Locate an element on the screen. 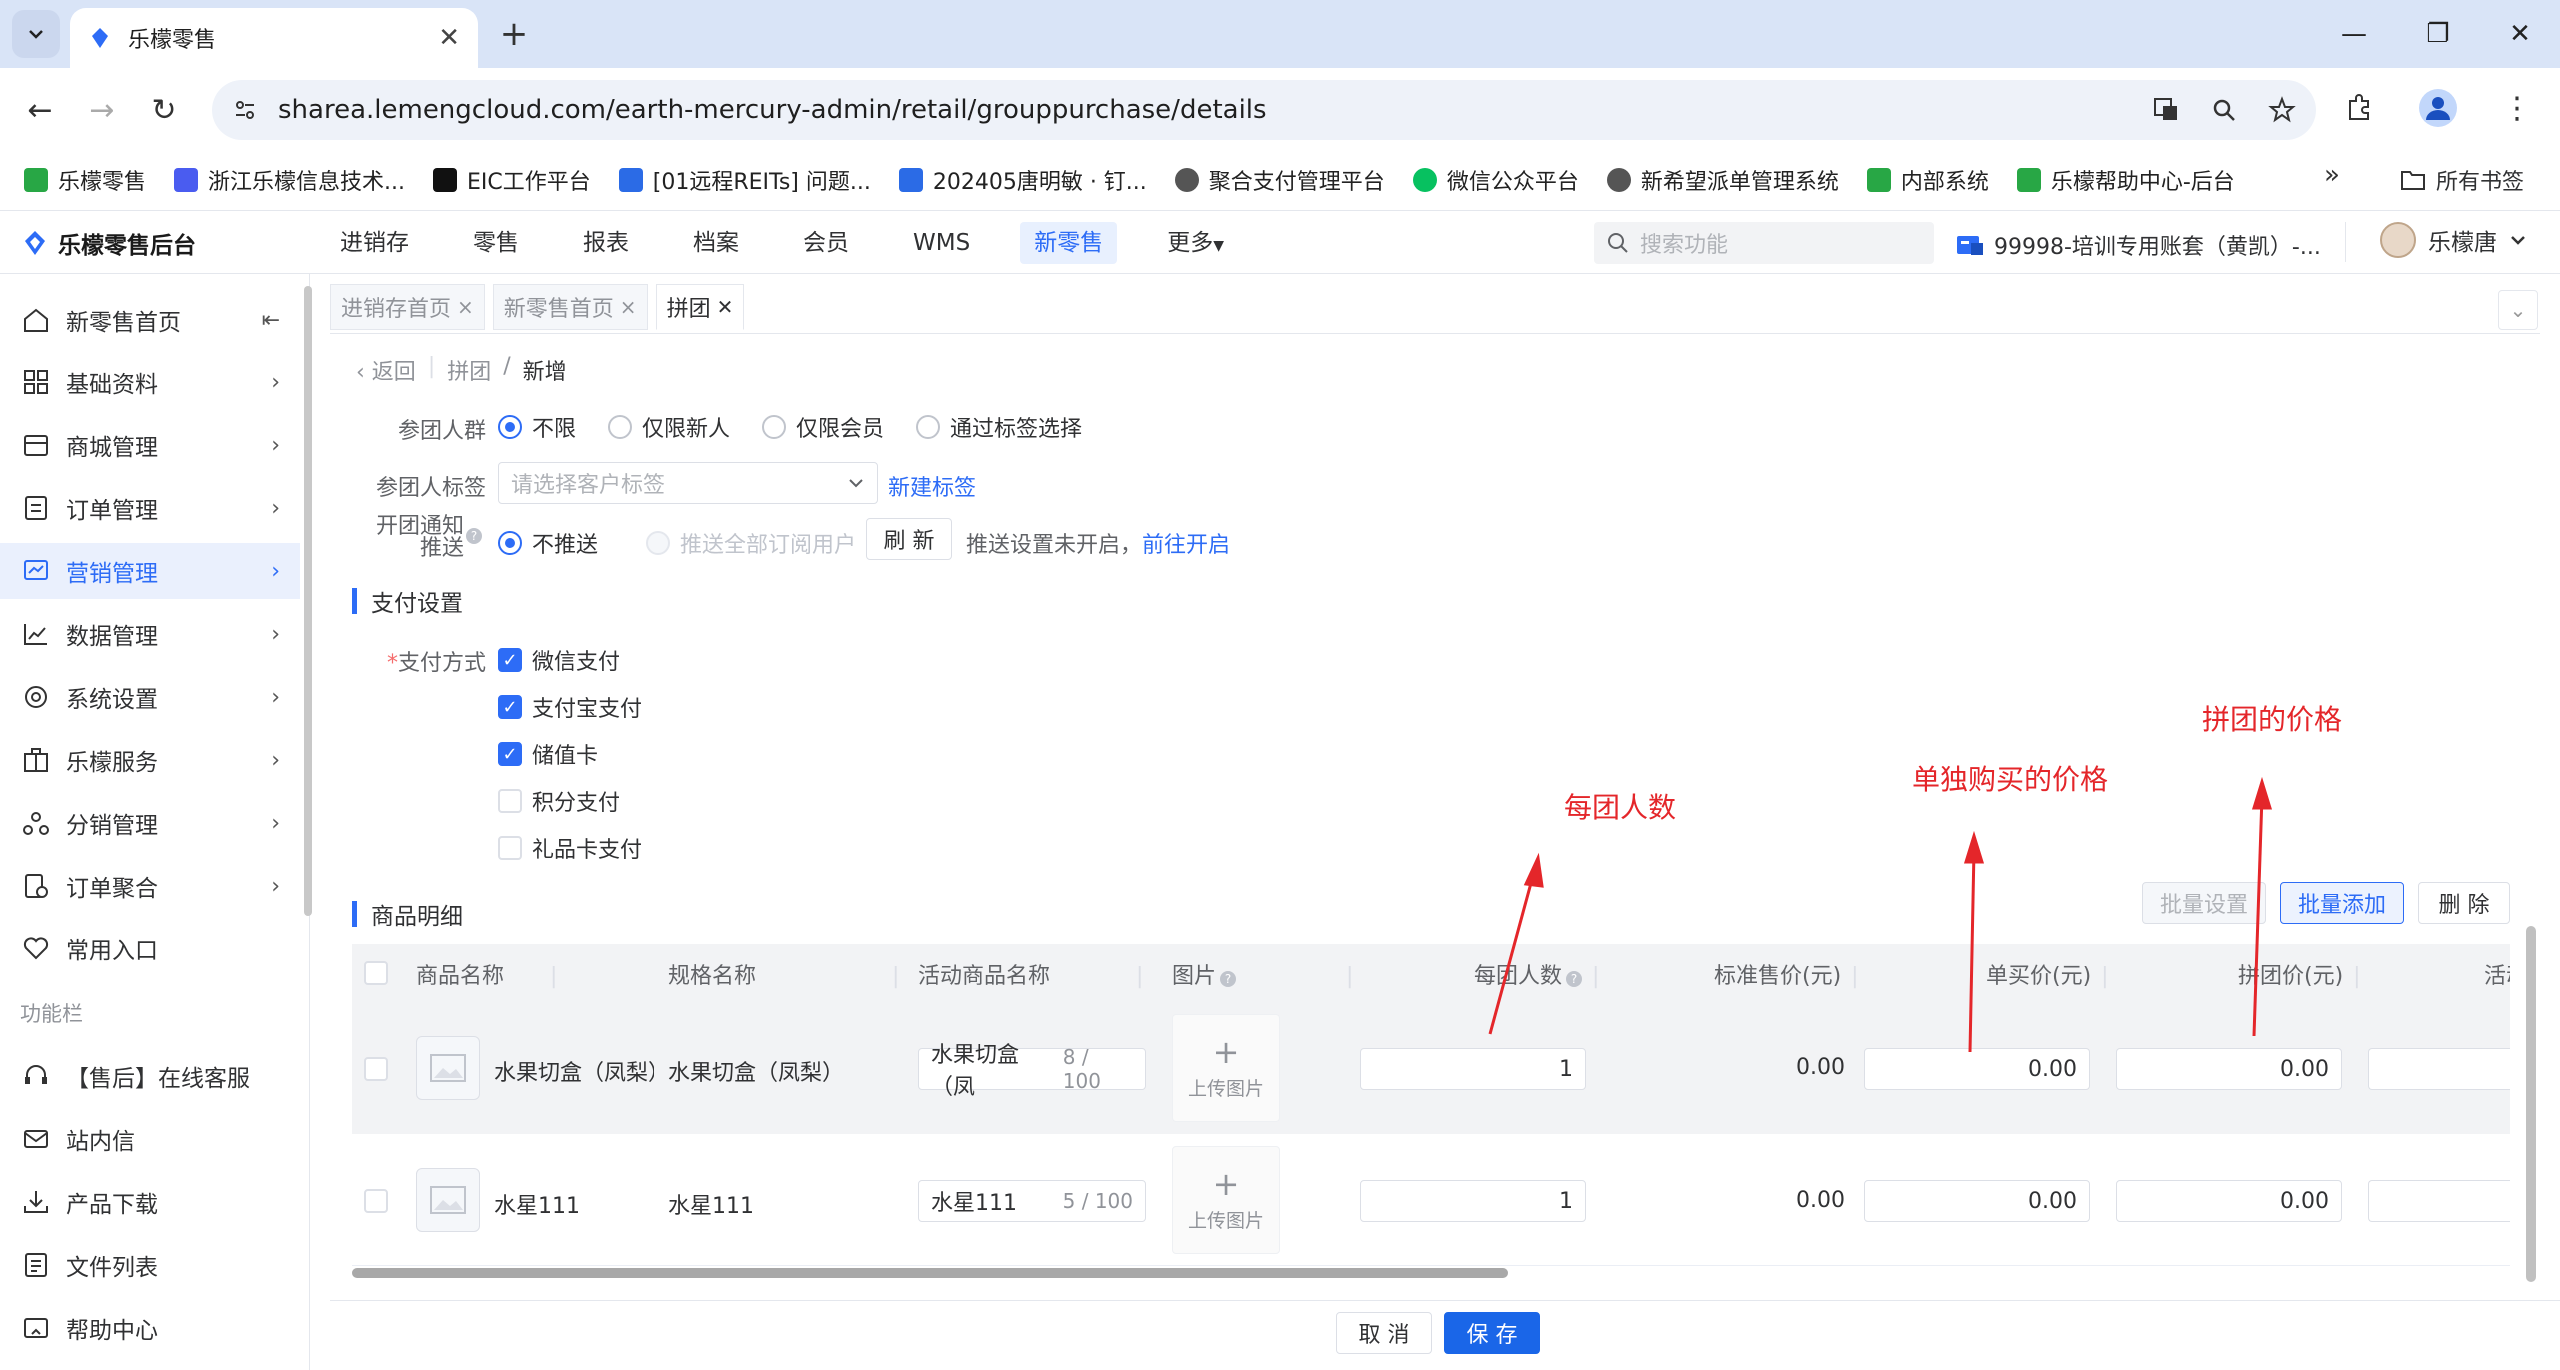 The image size is (2560, 1370). save-button: 保 存 is located at coordinates (1492, 1333).